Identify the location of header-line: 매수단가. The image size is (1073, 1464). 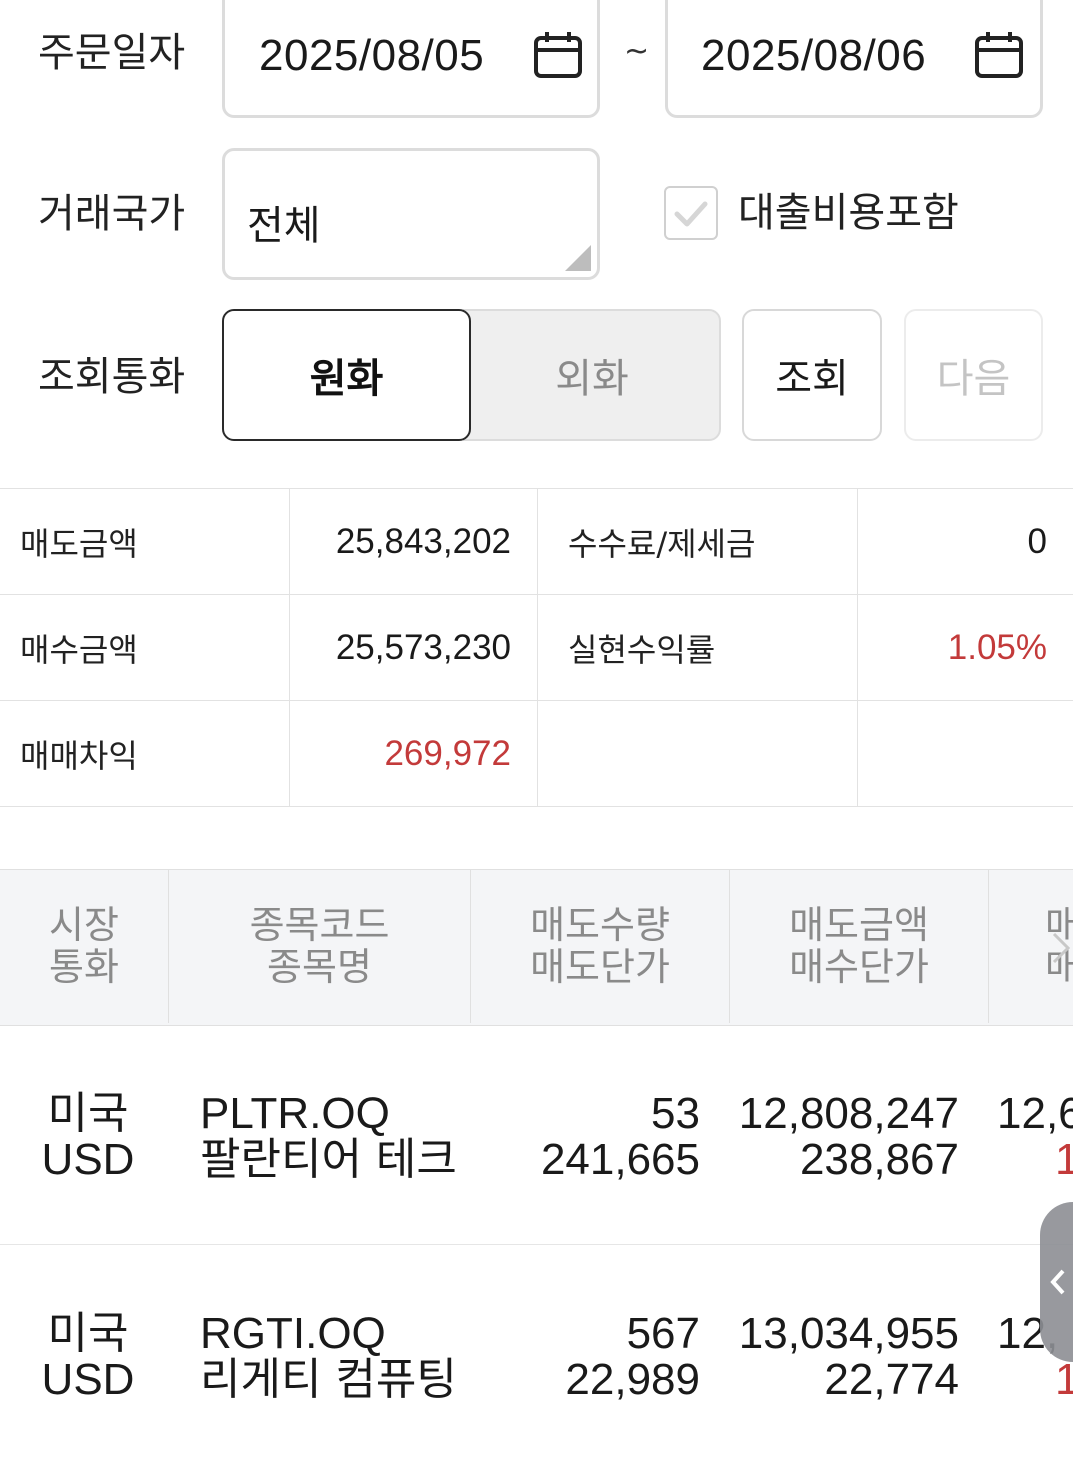
(859, 968).